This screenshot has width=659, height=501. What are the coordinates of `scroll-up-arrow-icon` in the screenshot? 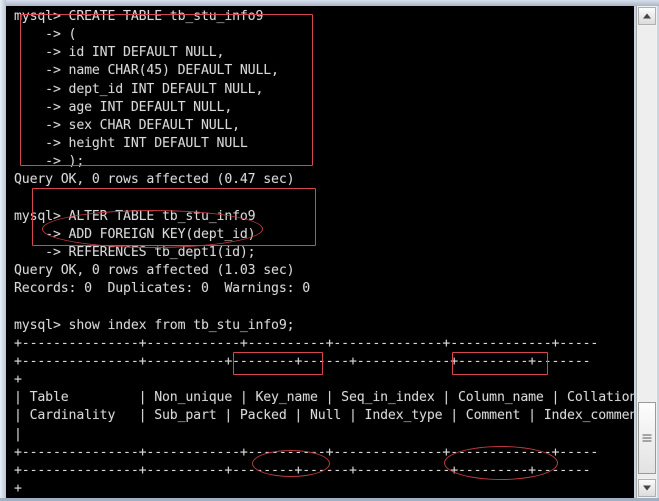 It's located at (647, 16).